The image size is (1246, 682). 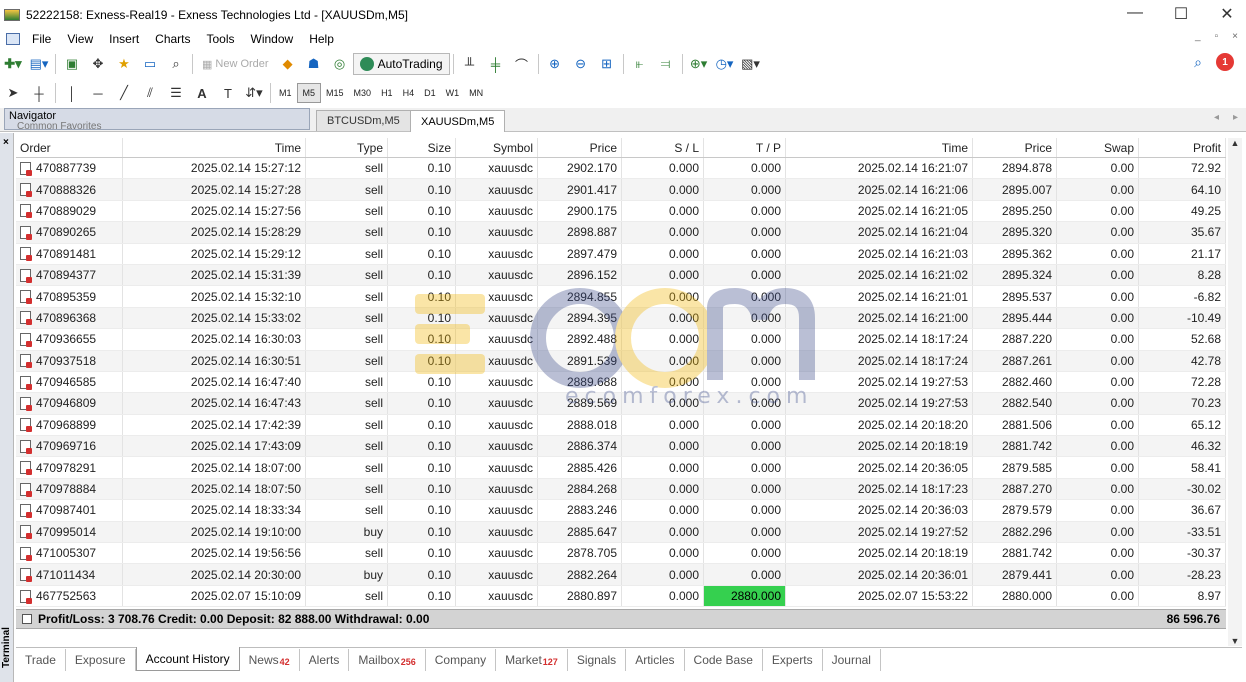 I want to click on tab-experts: Experts, so click(x=793, y=660).